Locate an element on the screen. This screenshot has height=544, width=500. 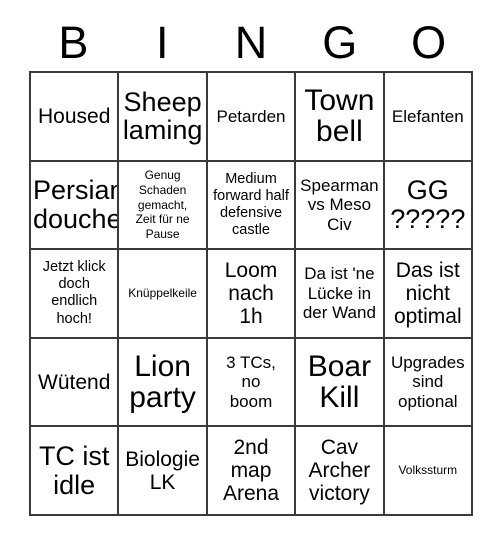
bingo-cell: Das ist nicht optimal is located at coordinates (428, 294).